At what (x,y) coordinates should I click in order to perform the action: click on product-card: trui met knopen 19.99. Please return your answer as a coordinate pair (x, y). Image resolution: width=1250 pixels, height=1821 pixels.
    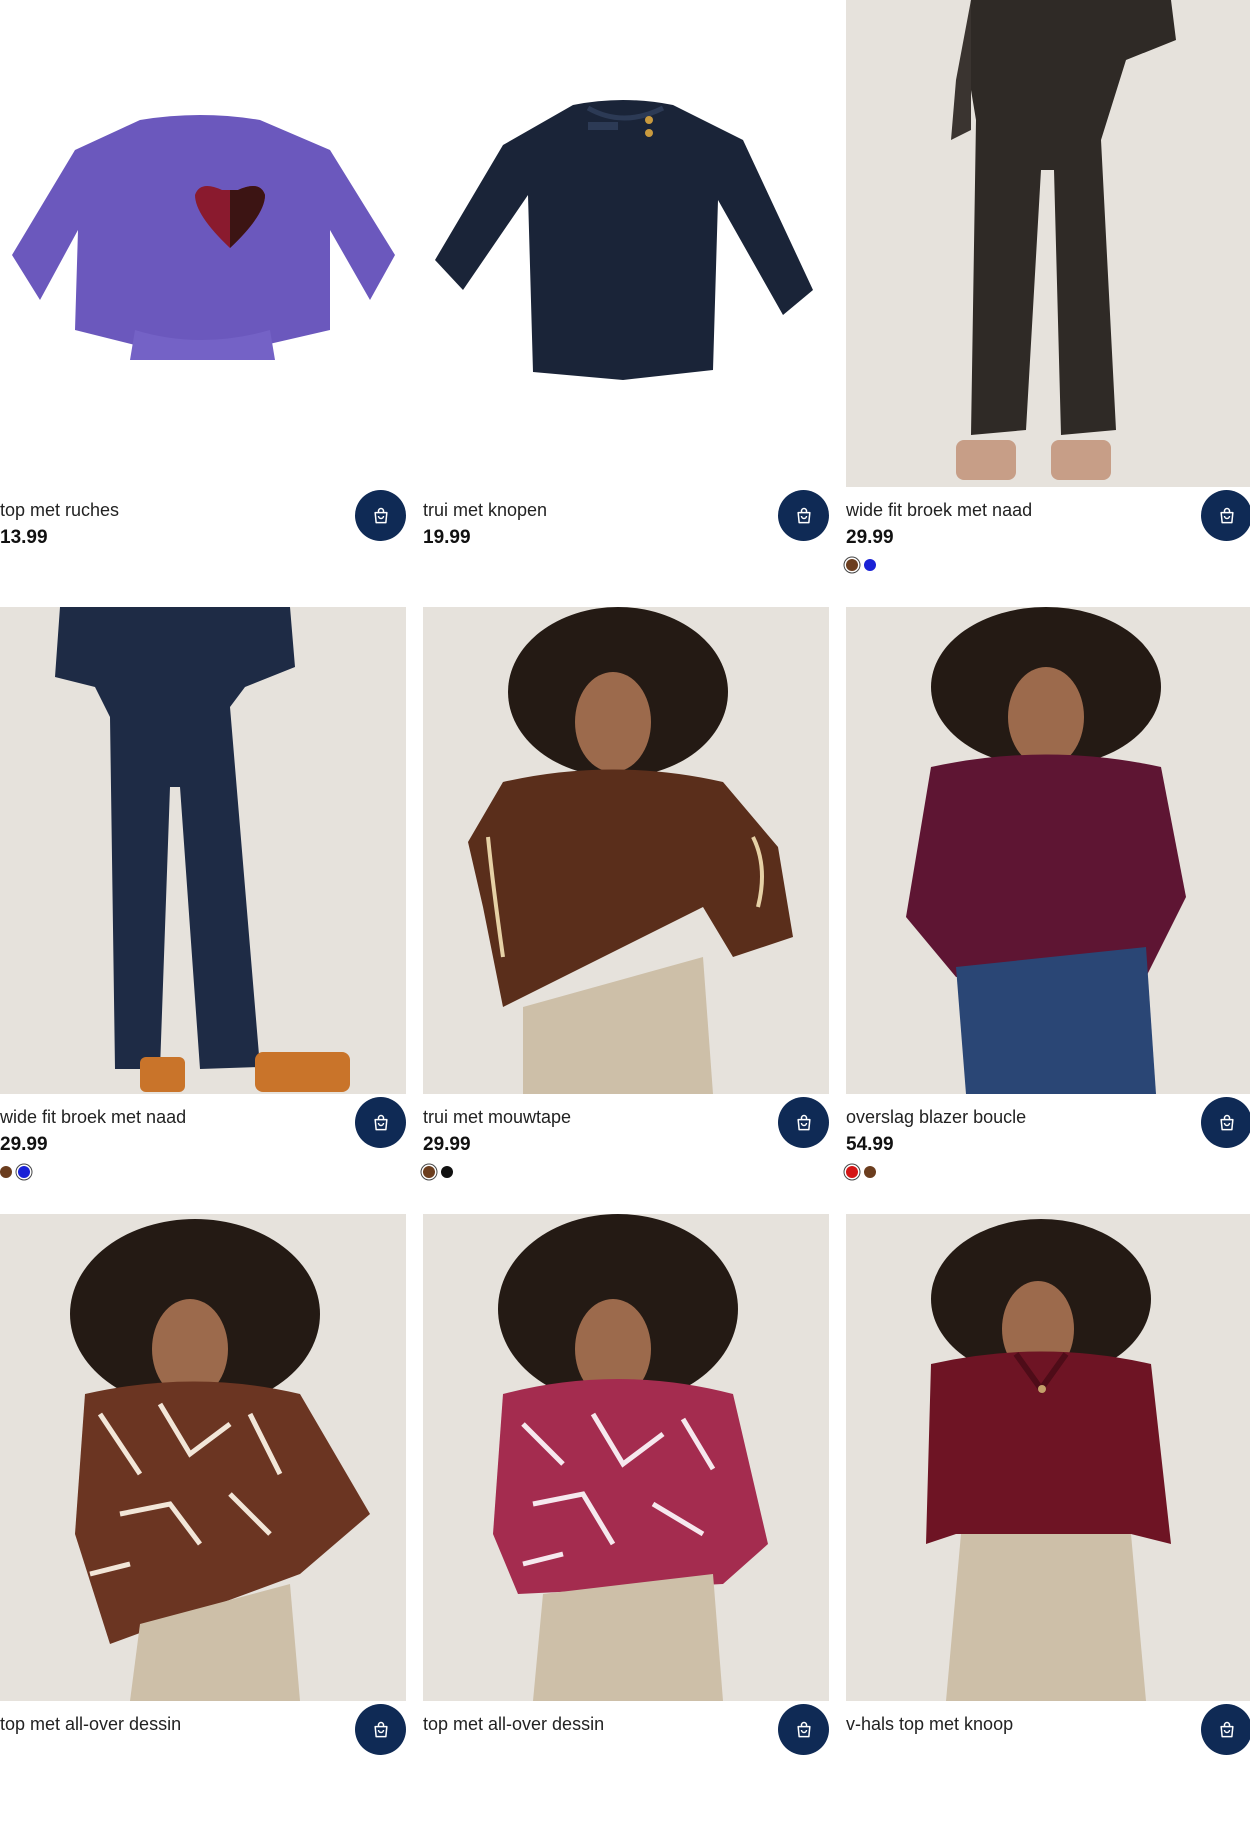
    Looking at the image, I should click on (626, 303).